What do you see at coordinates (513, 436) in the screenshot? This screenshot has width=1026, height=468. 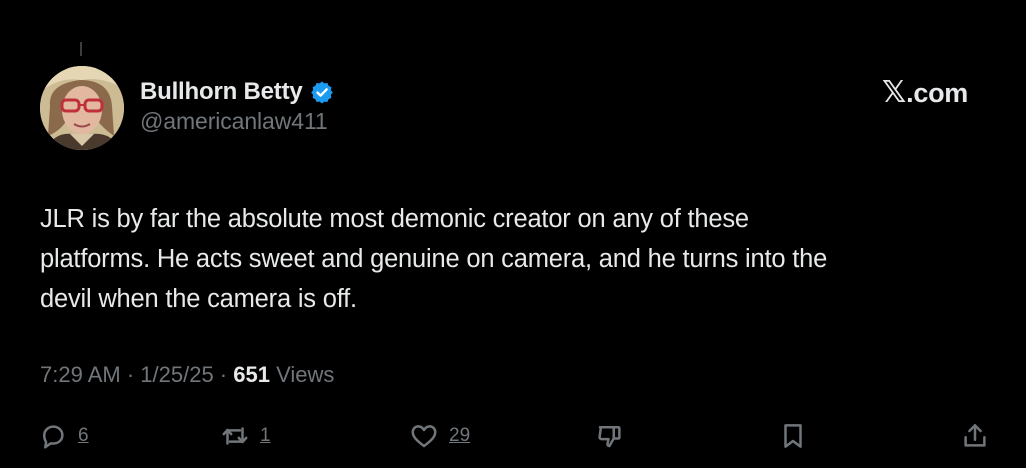 I see `action-bar: 6 1 29` at bounding box center [513, 436].